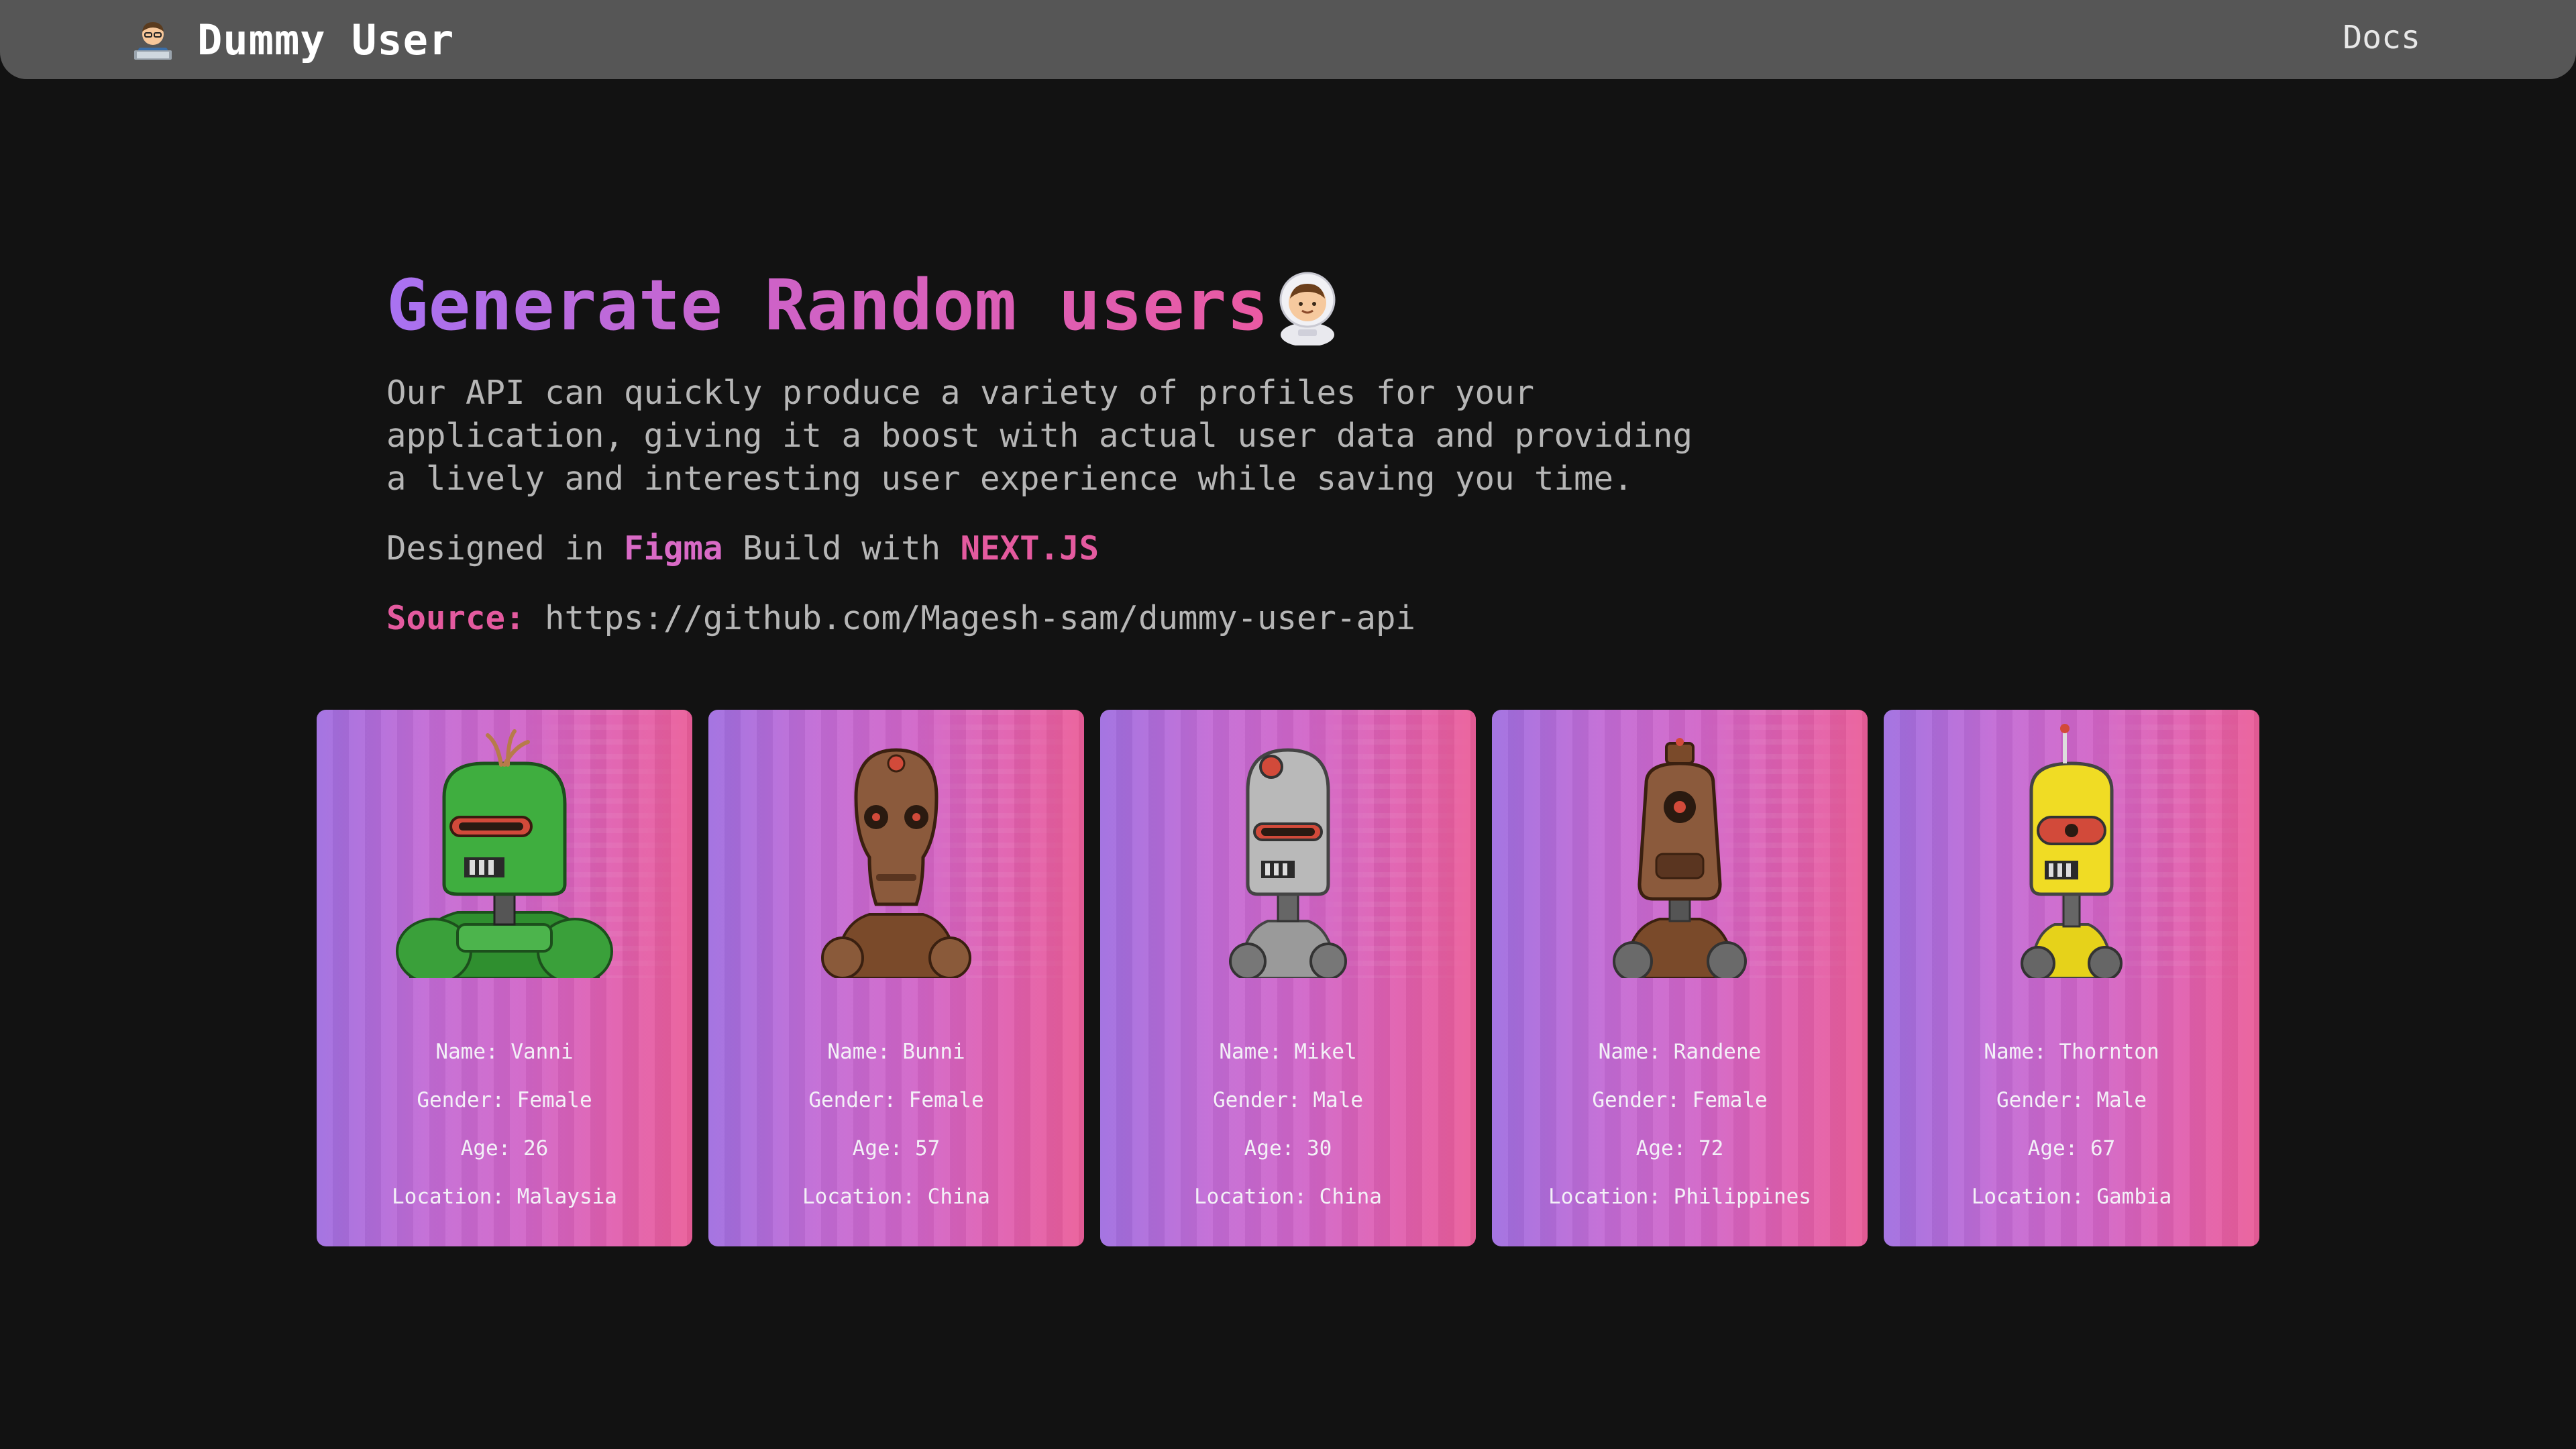  I want to click on user-age: Age: 67, so click(2071, 1148).